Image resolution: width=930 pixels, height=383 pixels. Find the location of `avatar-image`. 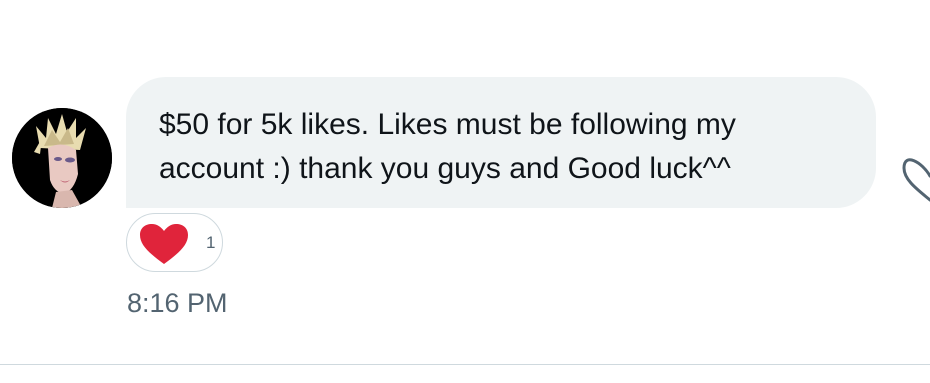

avatar-image is located at coordinates (62, 158).